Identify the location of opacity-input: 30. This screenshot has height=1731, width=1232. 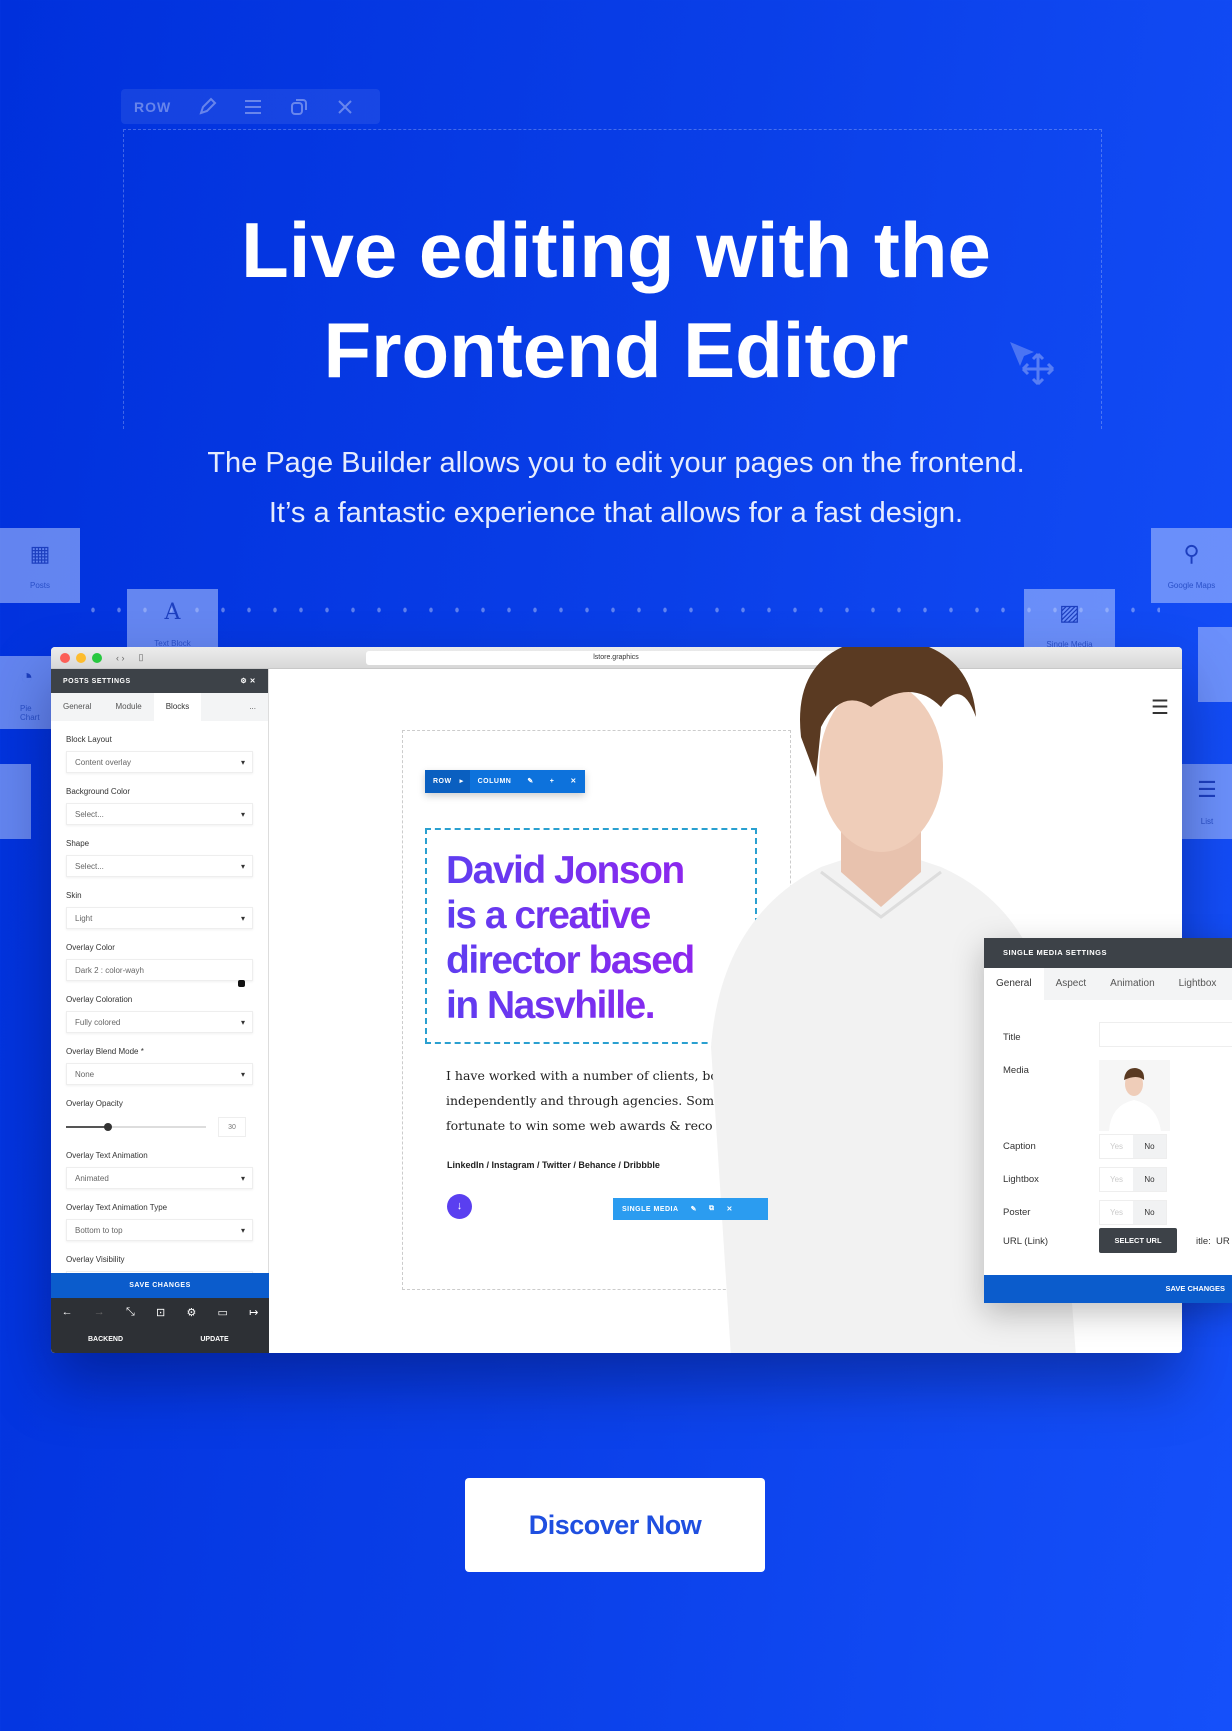
(232, 1127).